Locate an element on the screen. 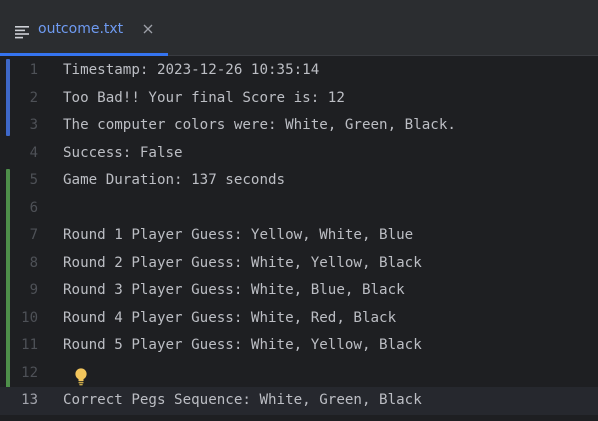 The image size is (598, 421). line-text: Timestamp: 2023-12-26 10:35:14 is located at coordinates (191, 70).